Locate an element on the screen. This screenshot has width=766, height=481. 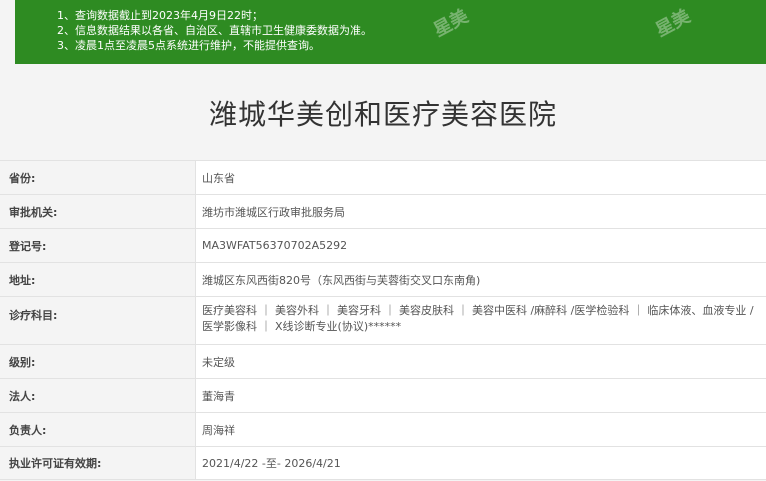
field-value: 董海青 is located at coordinates (218, 396).